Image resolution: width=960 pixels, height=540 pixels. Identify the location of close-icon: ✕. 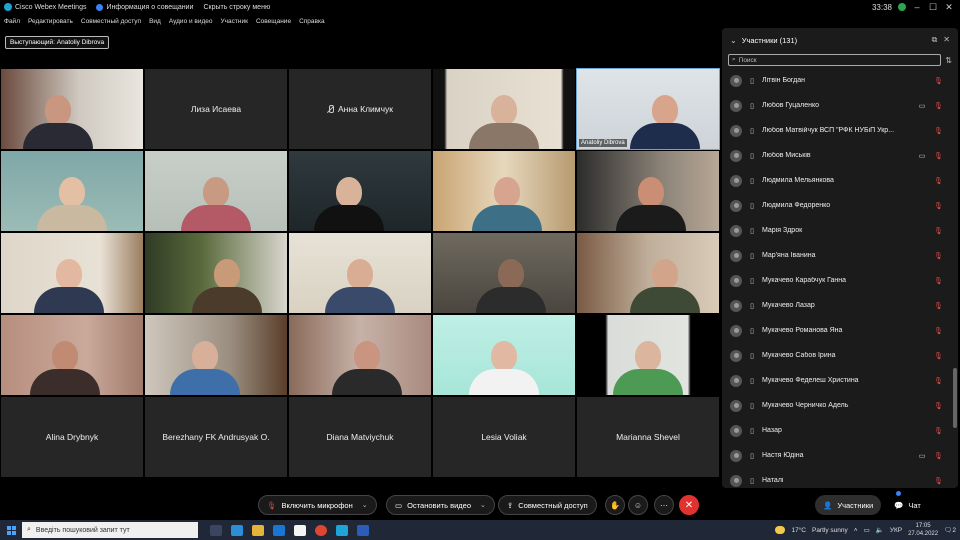
(949, 7).